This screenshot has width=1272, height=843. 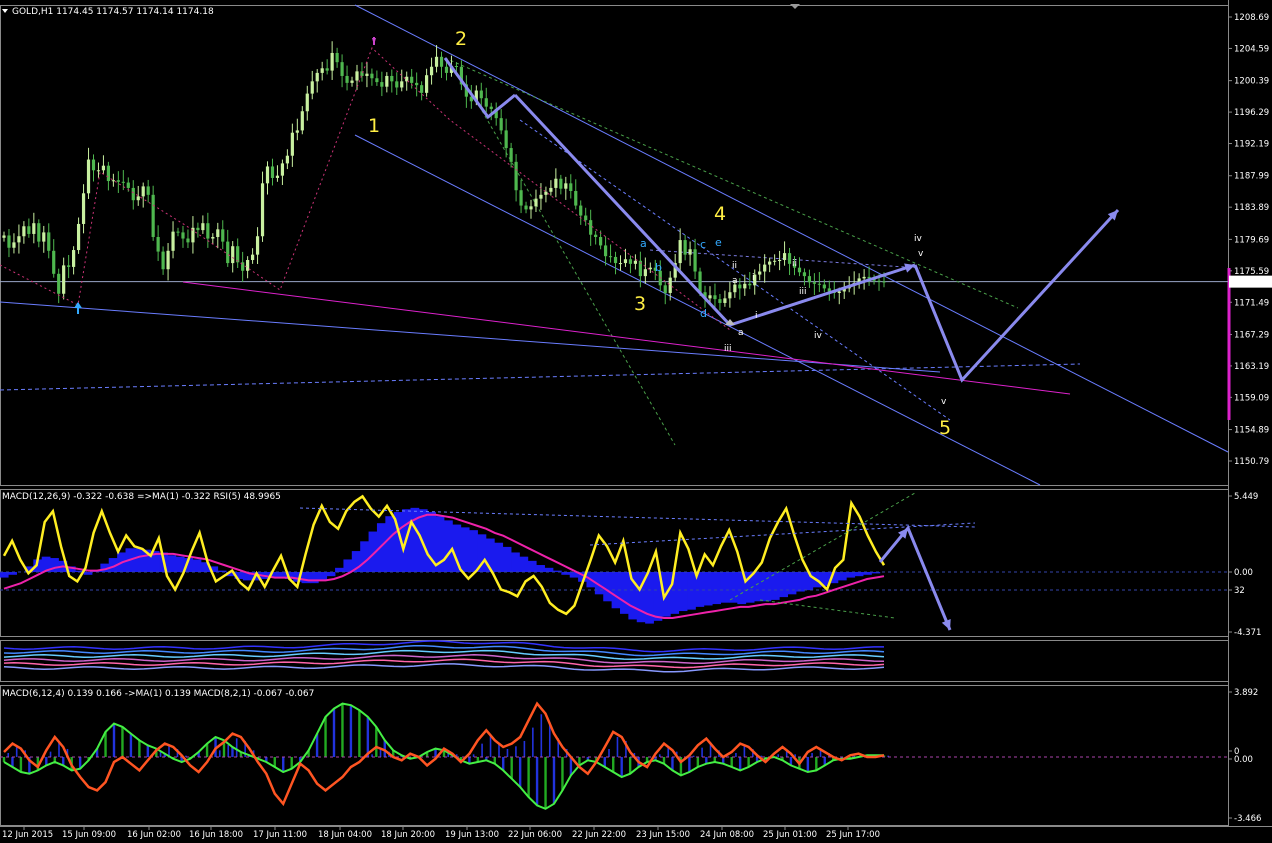 I want to click on y-tick-label: 1159.09, so click(x=1251, y=398).